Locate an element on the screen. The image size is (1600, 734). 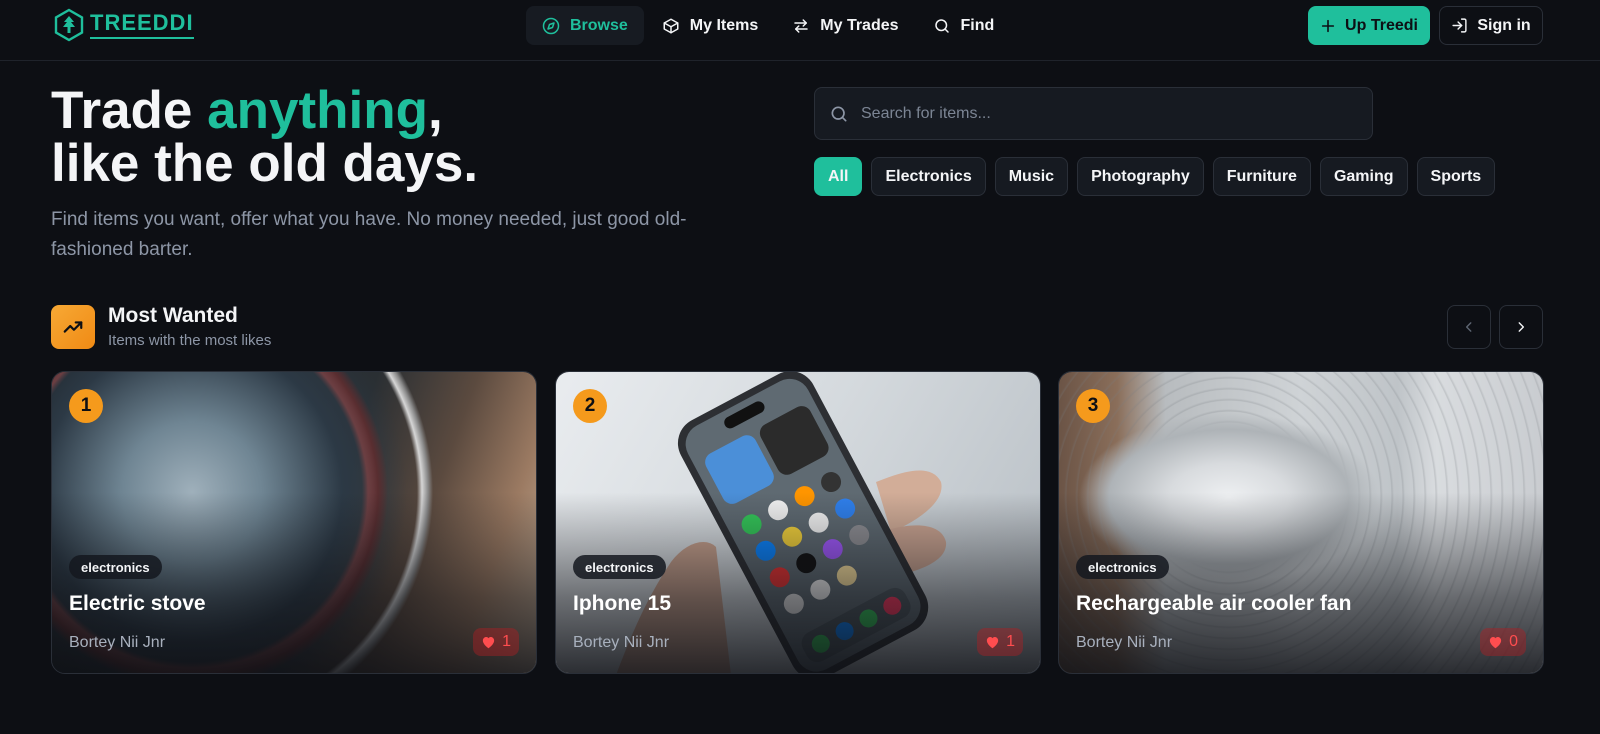
nav-browse: Browse is located at coordinates (585, 25).